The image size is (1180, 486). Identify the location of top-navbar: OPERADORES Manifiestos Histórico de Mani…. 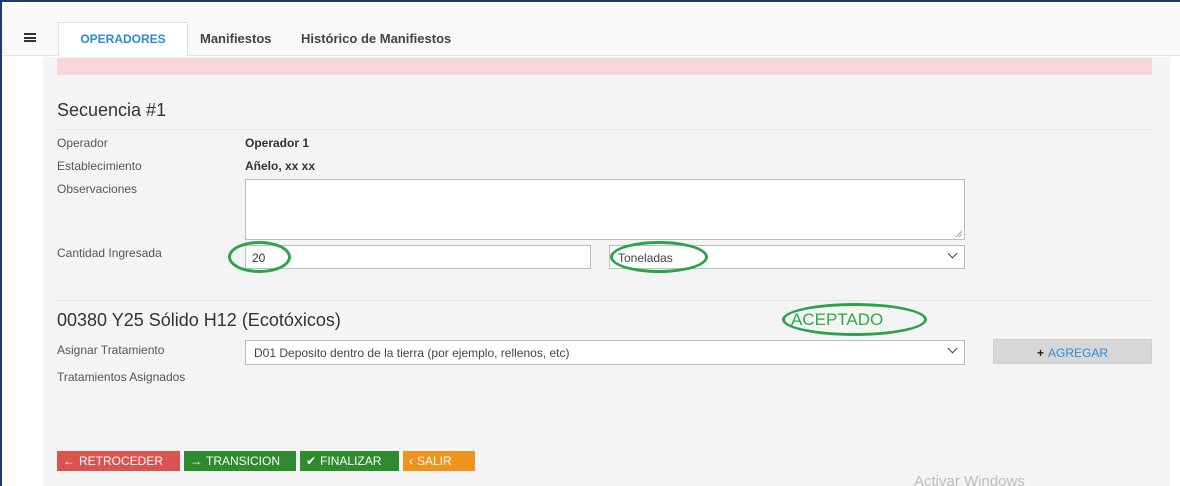
(591, 32).